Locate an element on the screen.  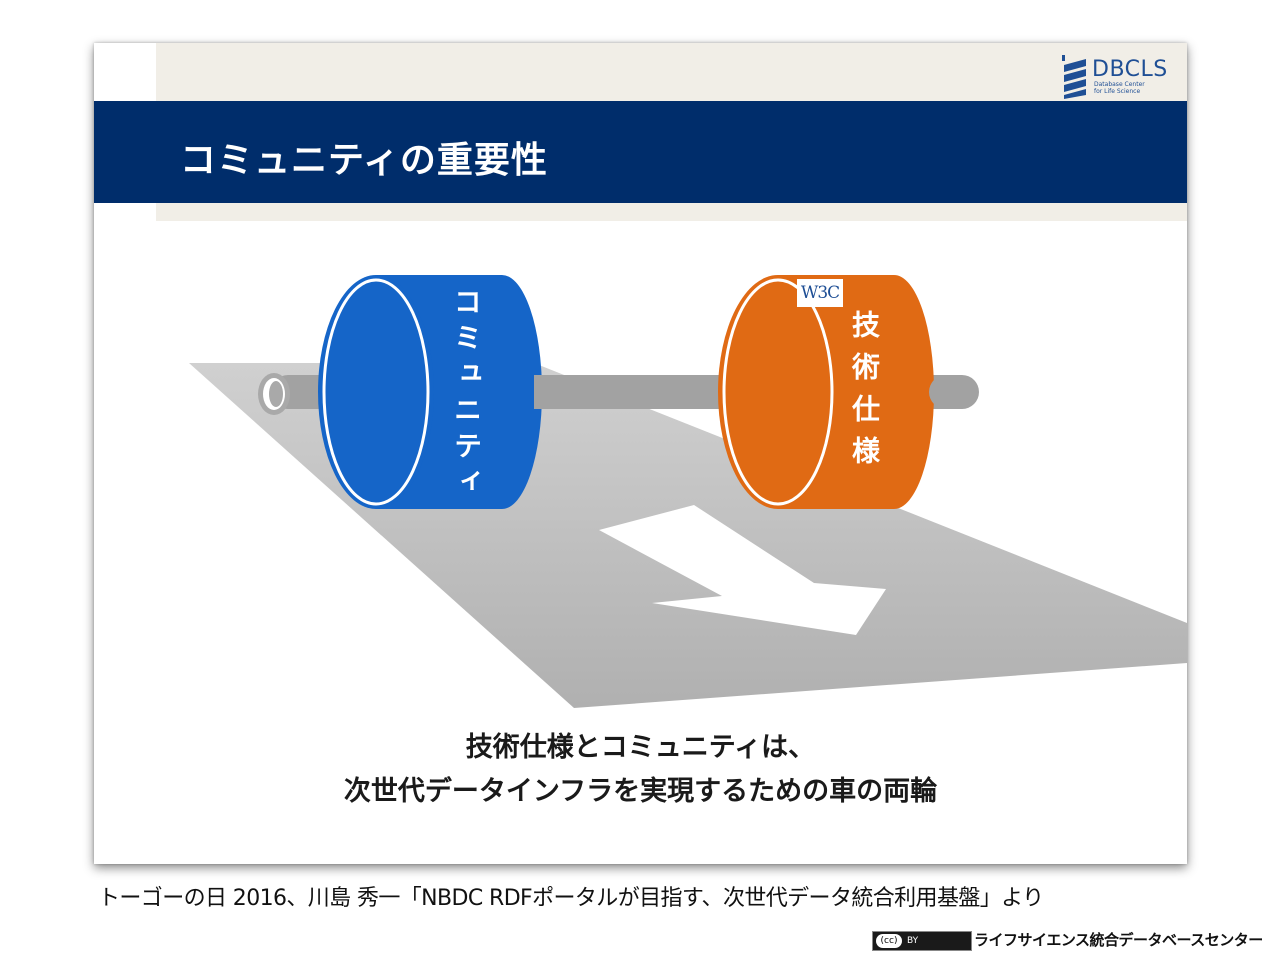
left-wheel-label: コミュニティ is located at coordinates (466, 395).